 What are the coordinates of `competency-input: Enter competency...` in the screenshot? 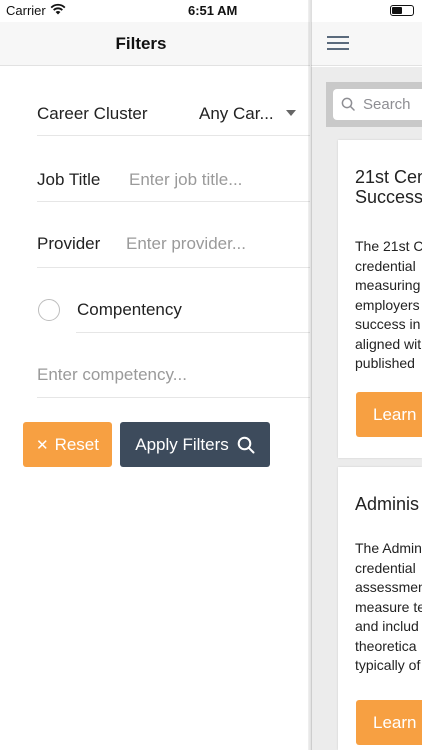 It's located at (112, 375).